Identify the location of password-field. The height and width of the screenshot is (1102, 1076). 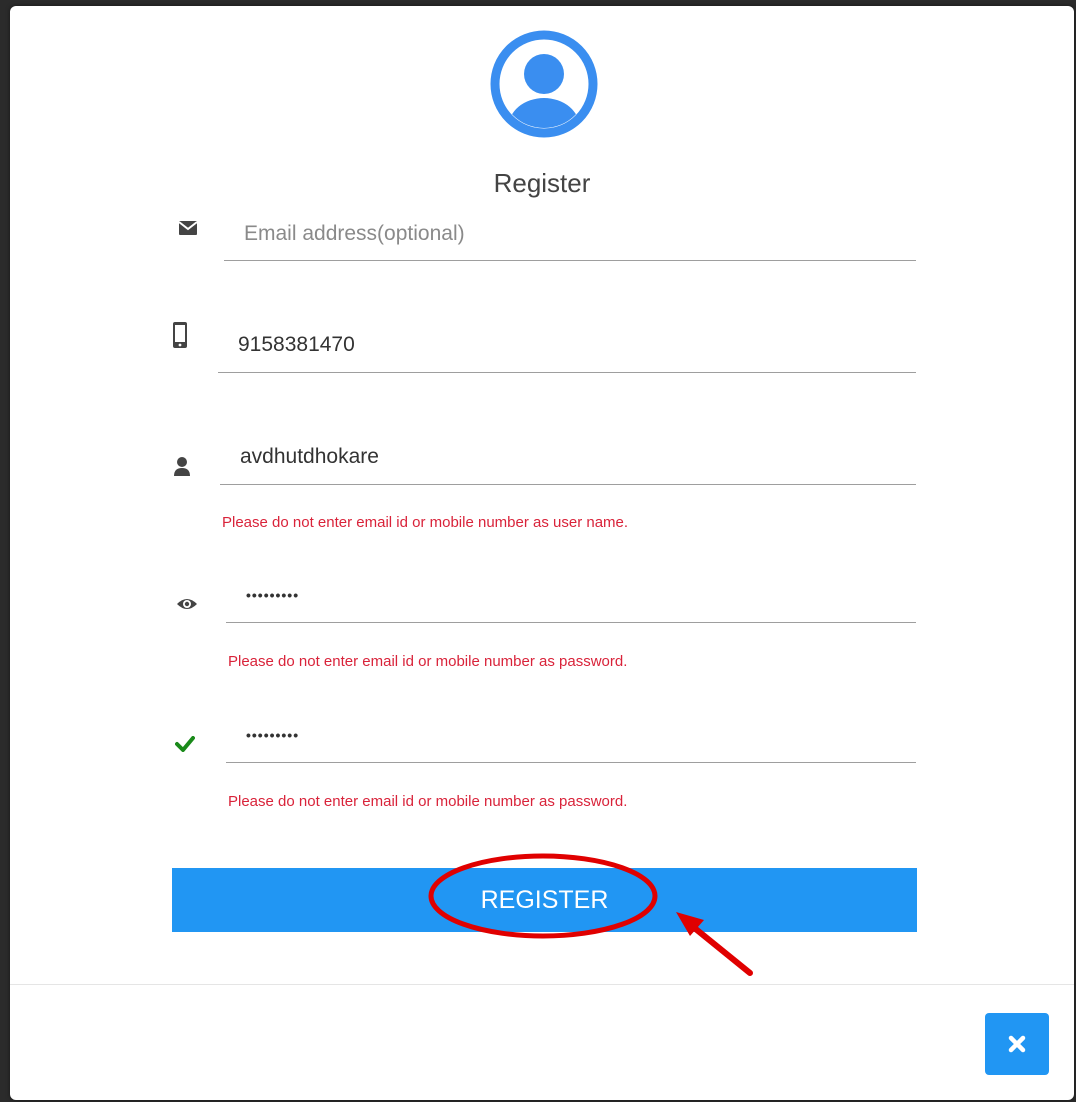
(571, 595).